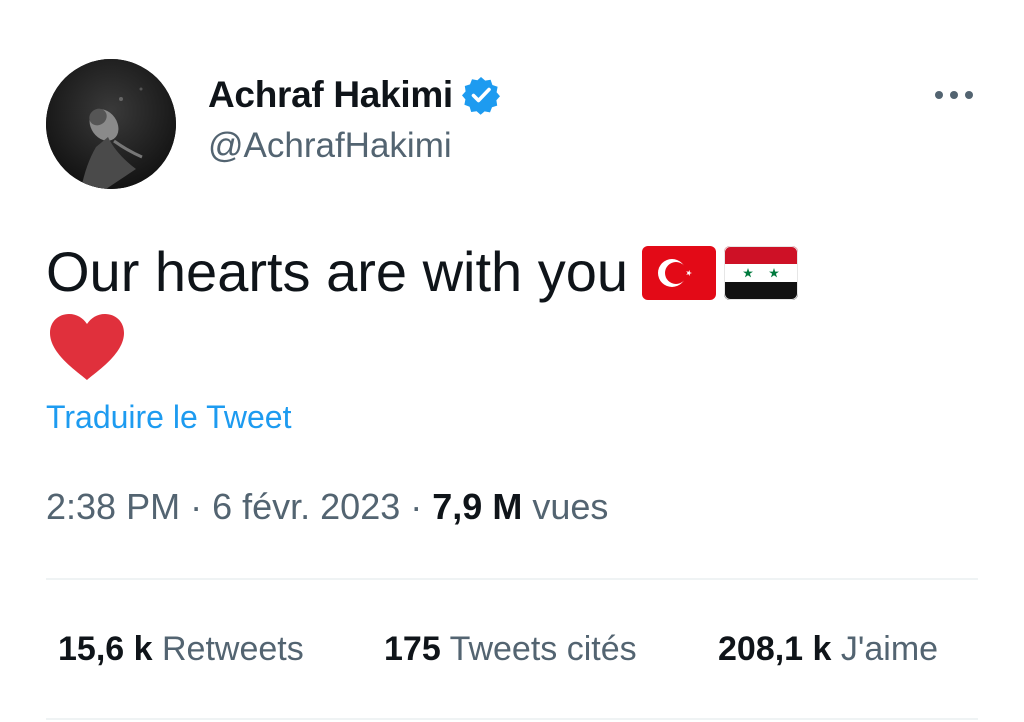 This screenshot has height=722, width=1024. I want to click on tweet-body: Our hearts are with you, so click(422, 272).